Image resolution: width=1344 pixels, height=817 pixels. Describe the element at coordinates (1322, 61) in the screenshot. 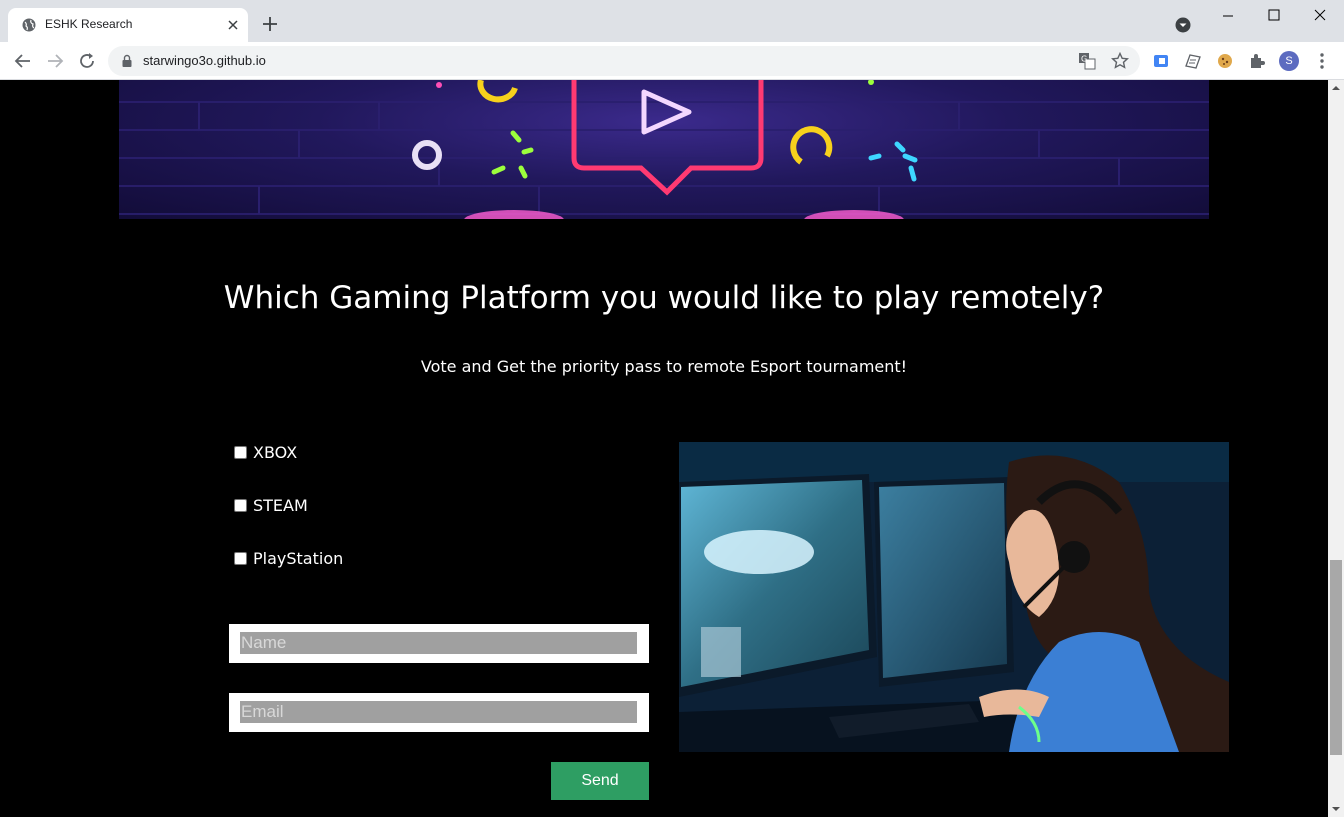

I see `more-menu-icon` at that location.